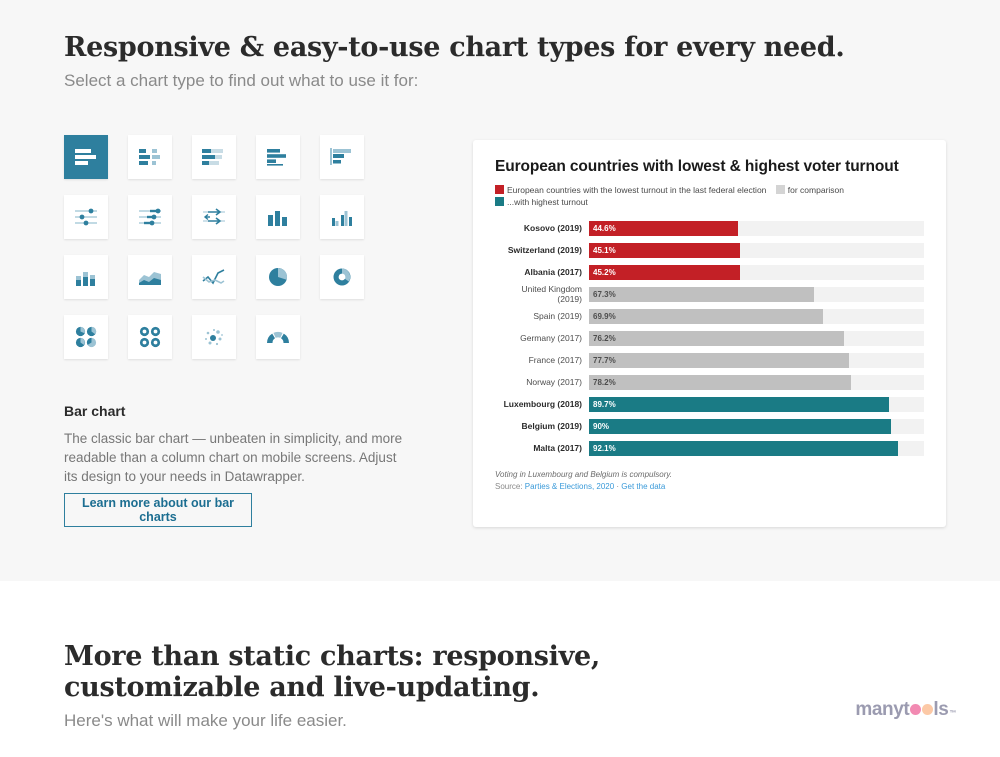 The height and width of the screenshot is (757, 1000). What do you see at coordinates (214, 157) in the screenshot?
I see `chart-type-tile-stacked-bars` at bounding box center [214, 157].